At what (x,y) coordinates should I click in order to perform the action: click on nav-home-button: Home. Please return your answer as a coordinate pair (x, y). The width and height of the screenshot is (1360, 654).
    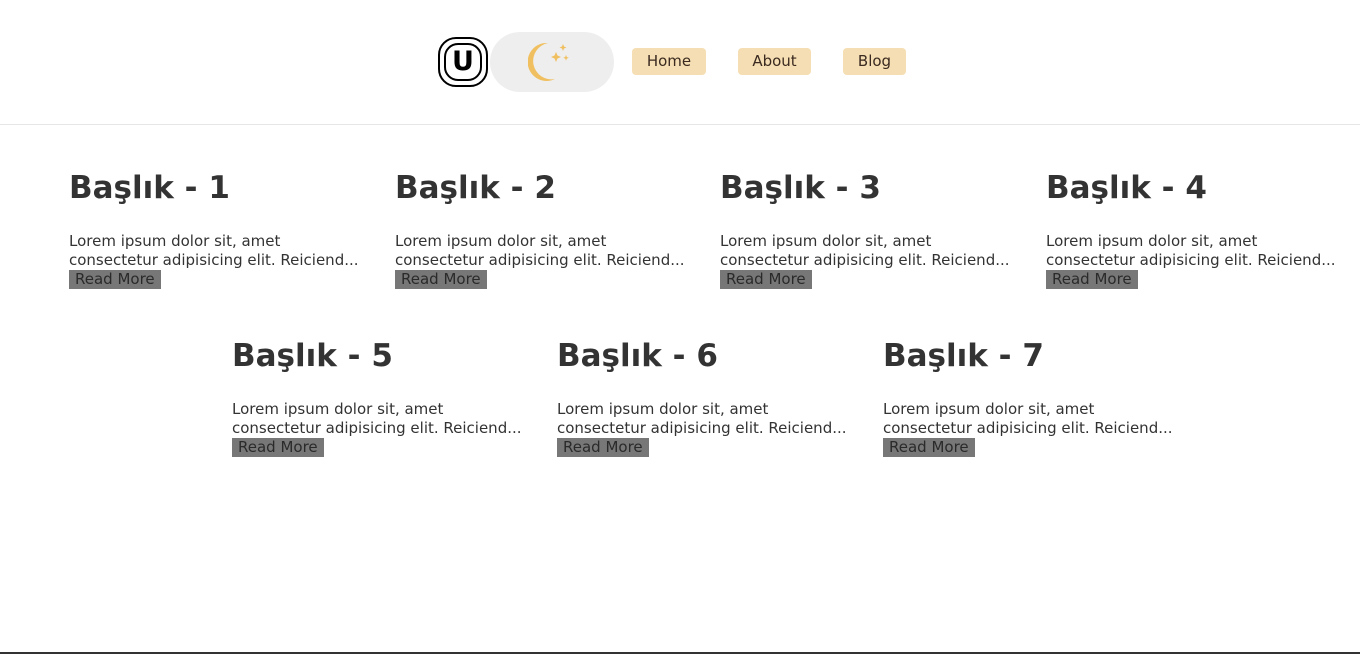
    Looking at the image, I should click on (669, 61).